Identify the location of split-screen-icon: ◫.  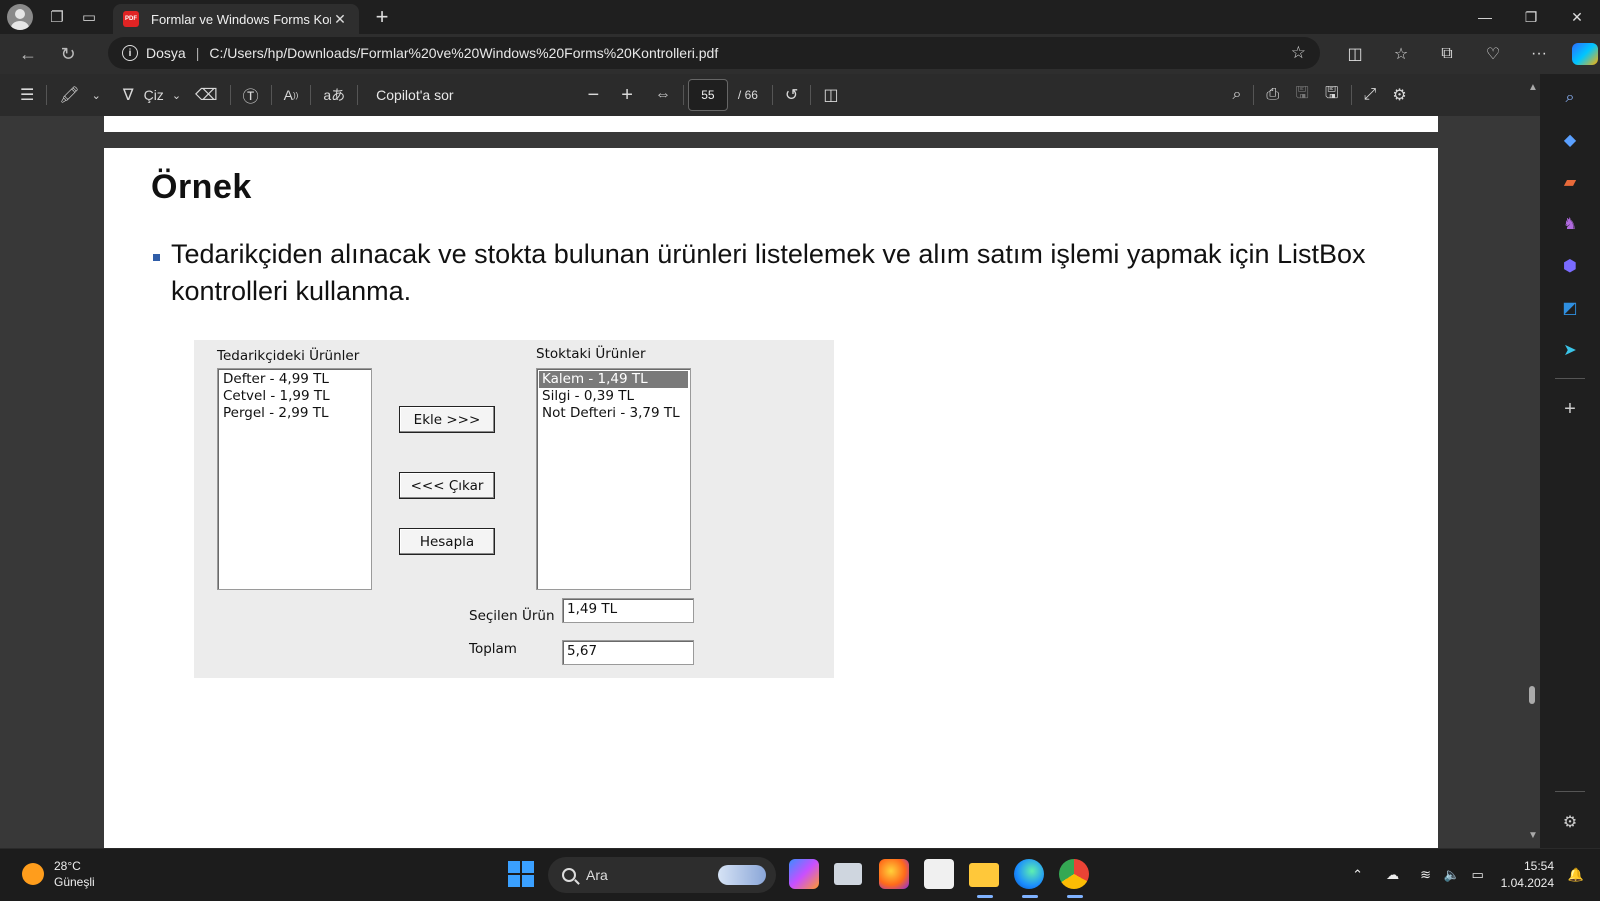
(1355, 54).